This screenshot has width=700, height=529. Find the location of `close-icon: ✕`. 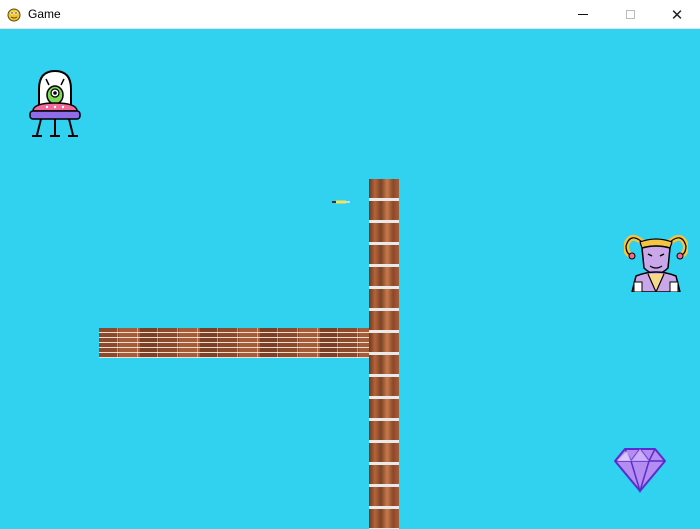

close-icon: ✕ is located at coordinates (677, 14).